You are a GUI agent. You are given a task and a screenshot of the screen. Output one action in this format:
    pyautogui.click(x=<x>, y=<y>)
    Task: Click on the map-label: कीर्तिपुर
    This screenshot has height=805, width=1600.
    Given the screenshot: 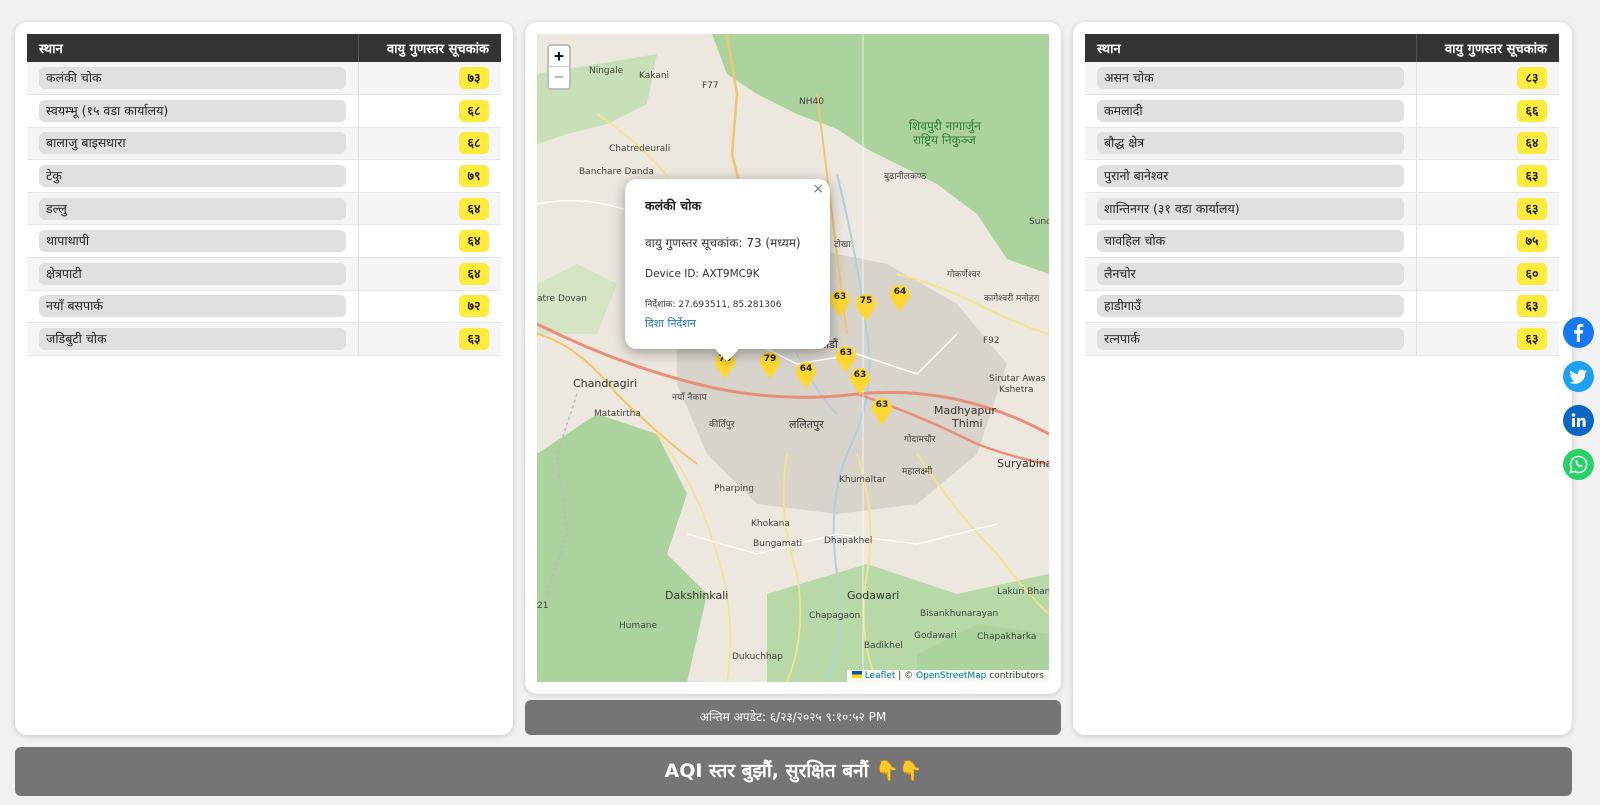 What is the action you would take?
    pyautogui.click(x=722, y=425)
    